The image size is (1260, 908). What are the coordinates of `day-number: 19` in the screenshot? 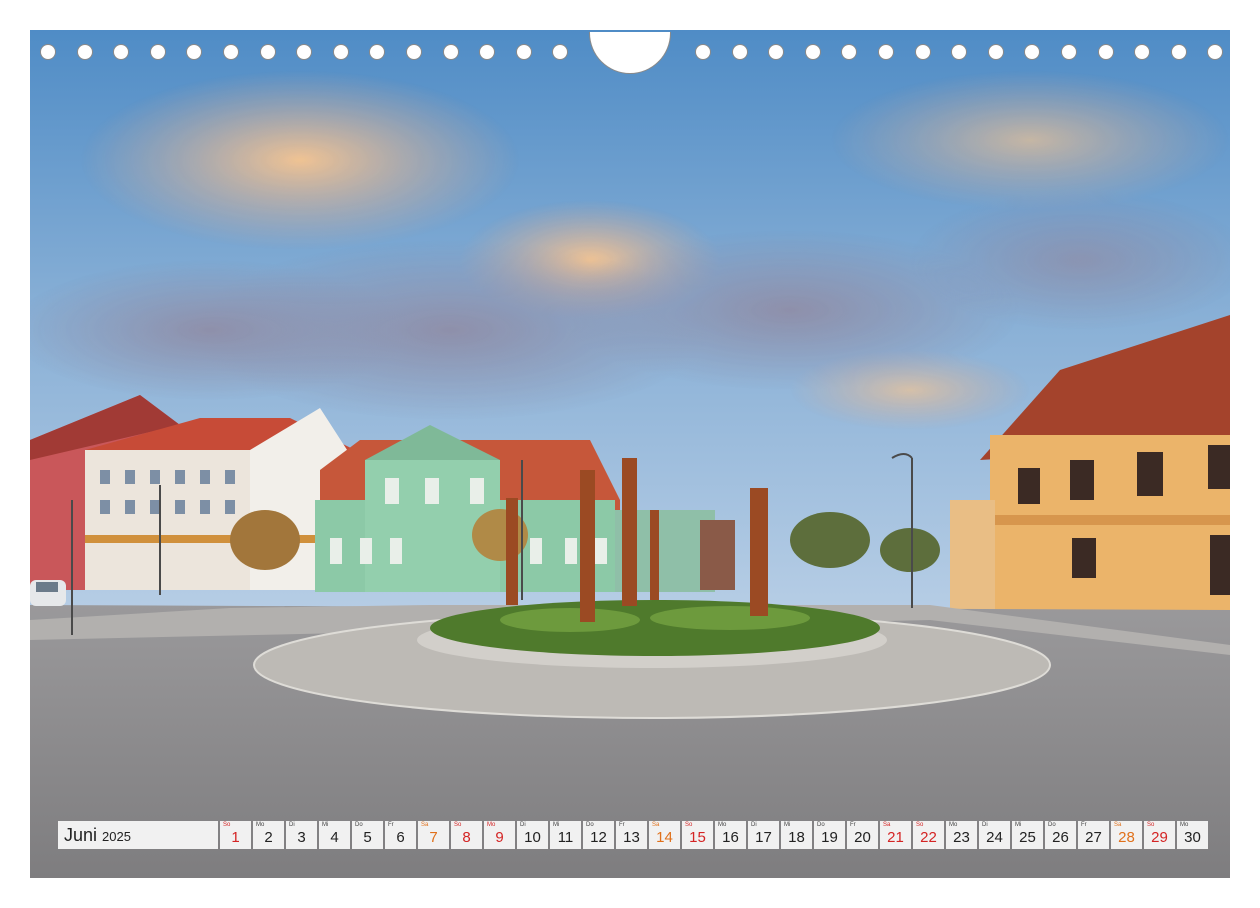 It's located at (829, 837).